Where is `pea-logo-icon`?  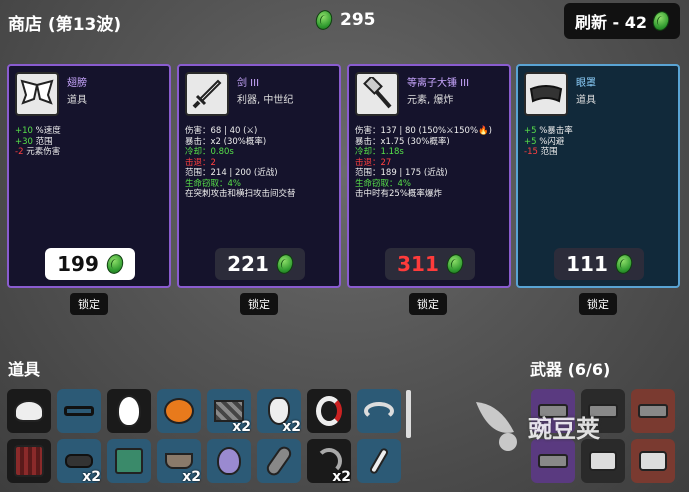 pea-logo-icon is located at coordinates (496, 426).